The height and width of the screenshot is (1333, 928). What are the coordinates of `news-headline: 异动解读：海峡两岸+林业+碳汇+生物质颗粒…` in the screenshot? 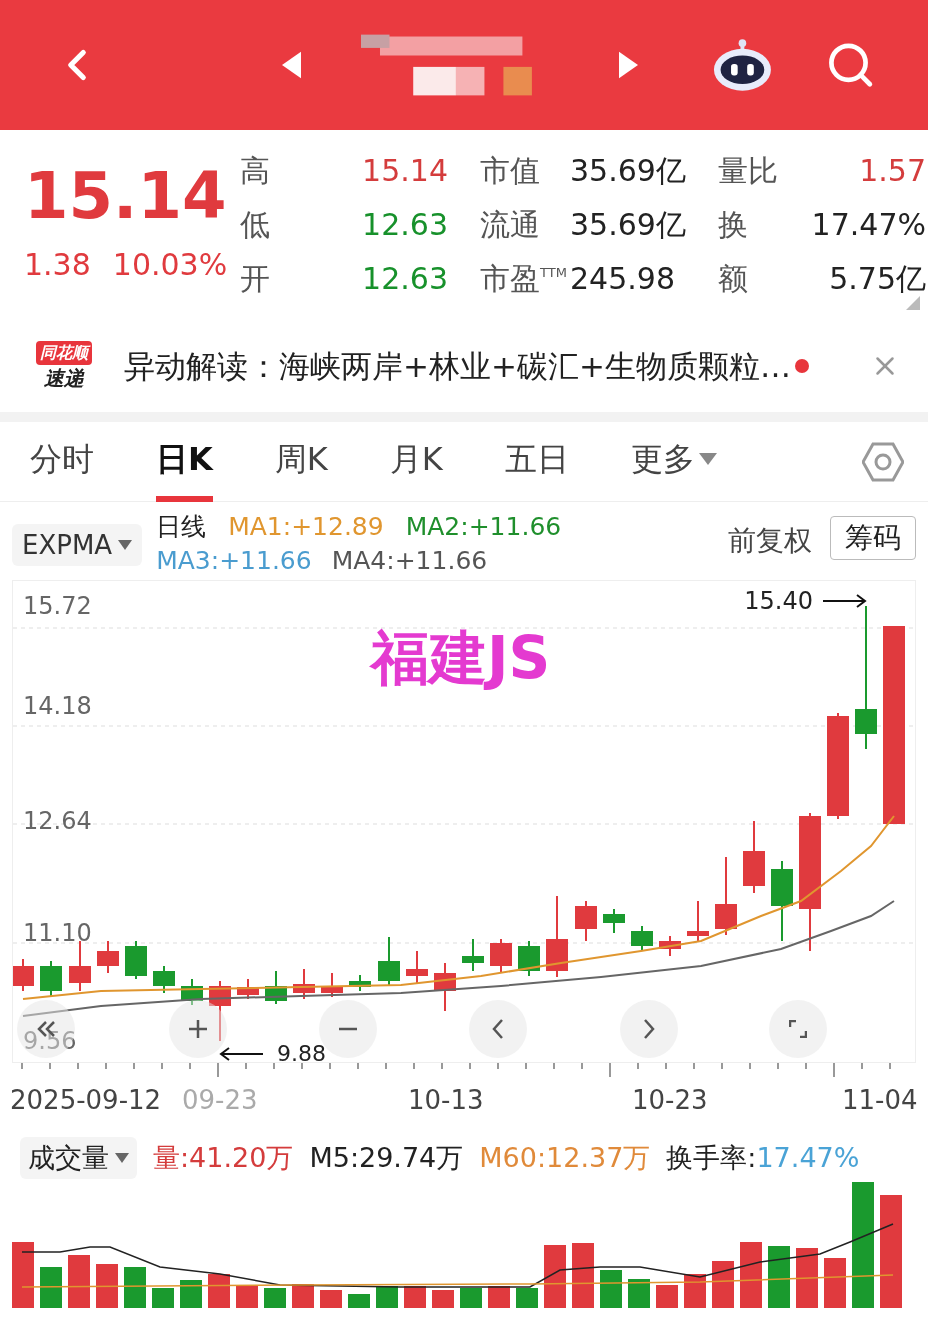 It's located at (457, 366).